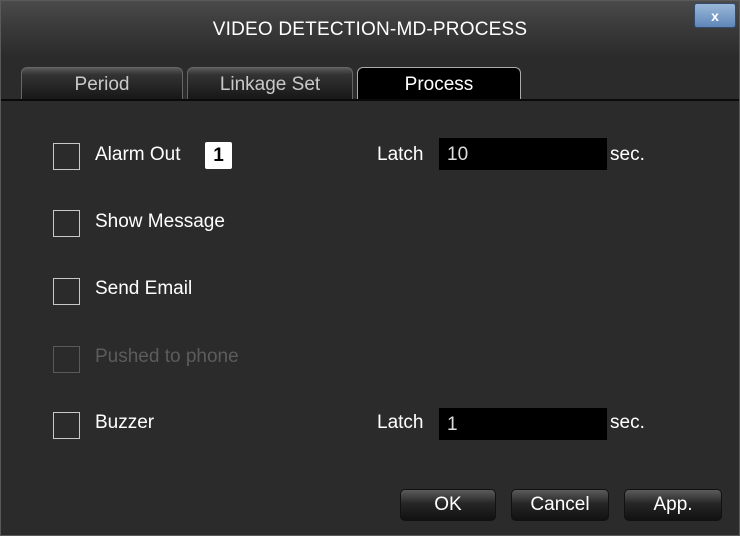 This screenshot has height=536, width=740. Describe the element at coordinates (370, 156) in the screenshot. I see `alarm-out-row: Alarm Out 1 Latch 10 sec.` at that location.